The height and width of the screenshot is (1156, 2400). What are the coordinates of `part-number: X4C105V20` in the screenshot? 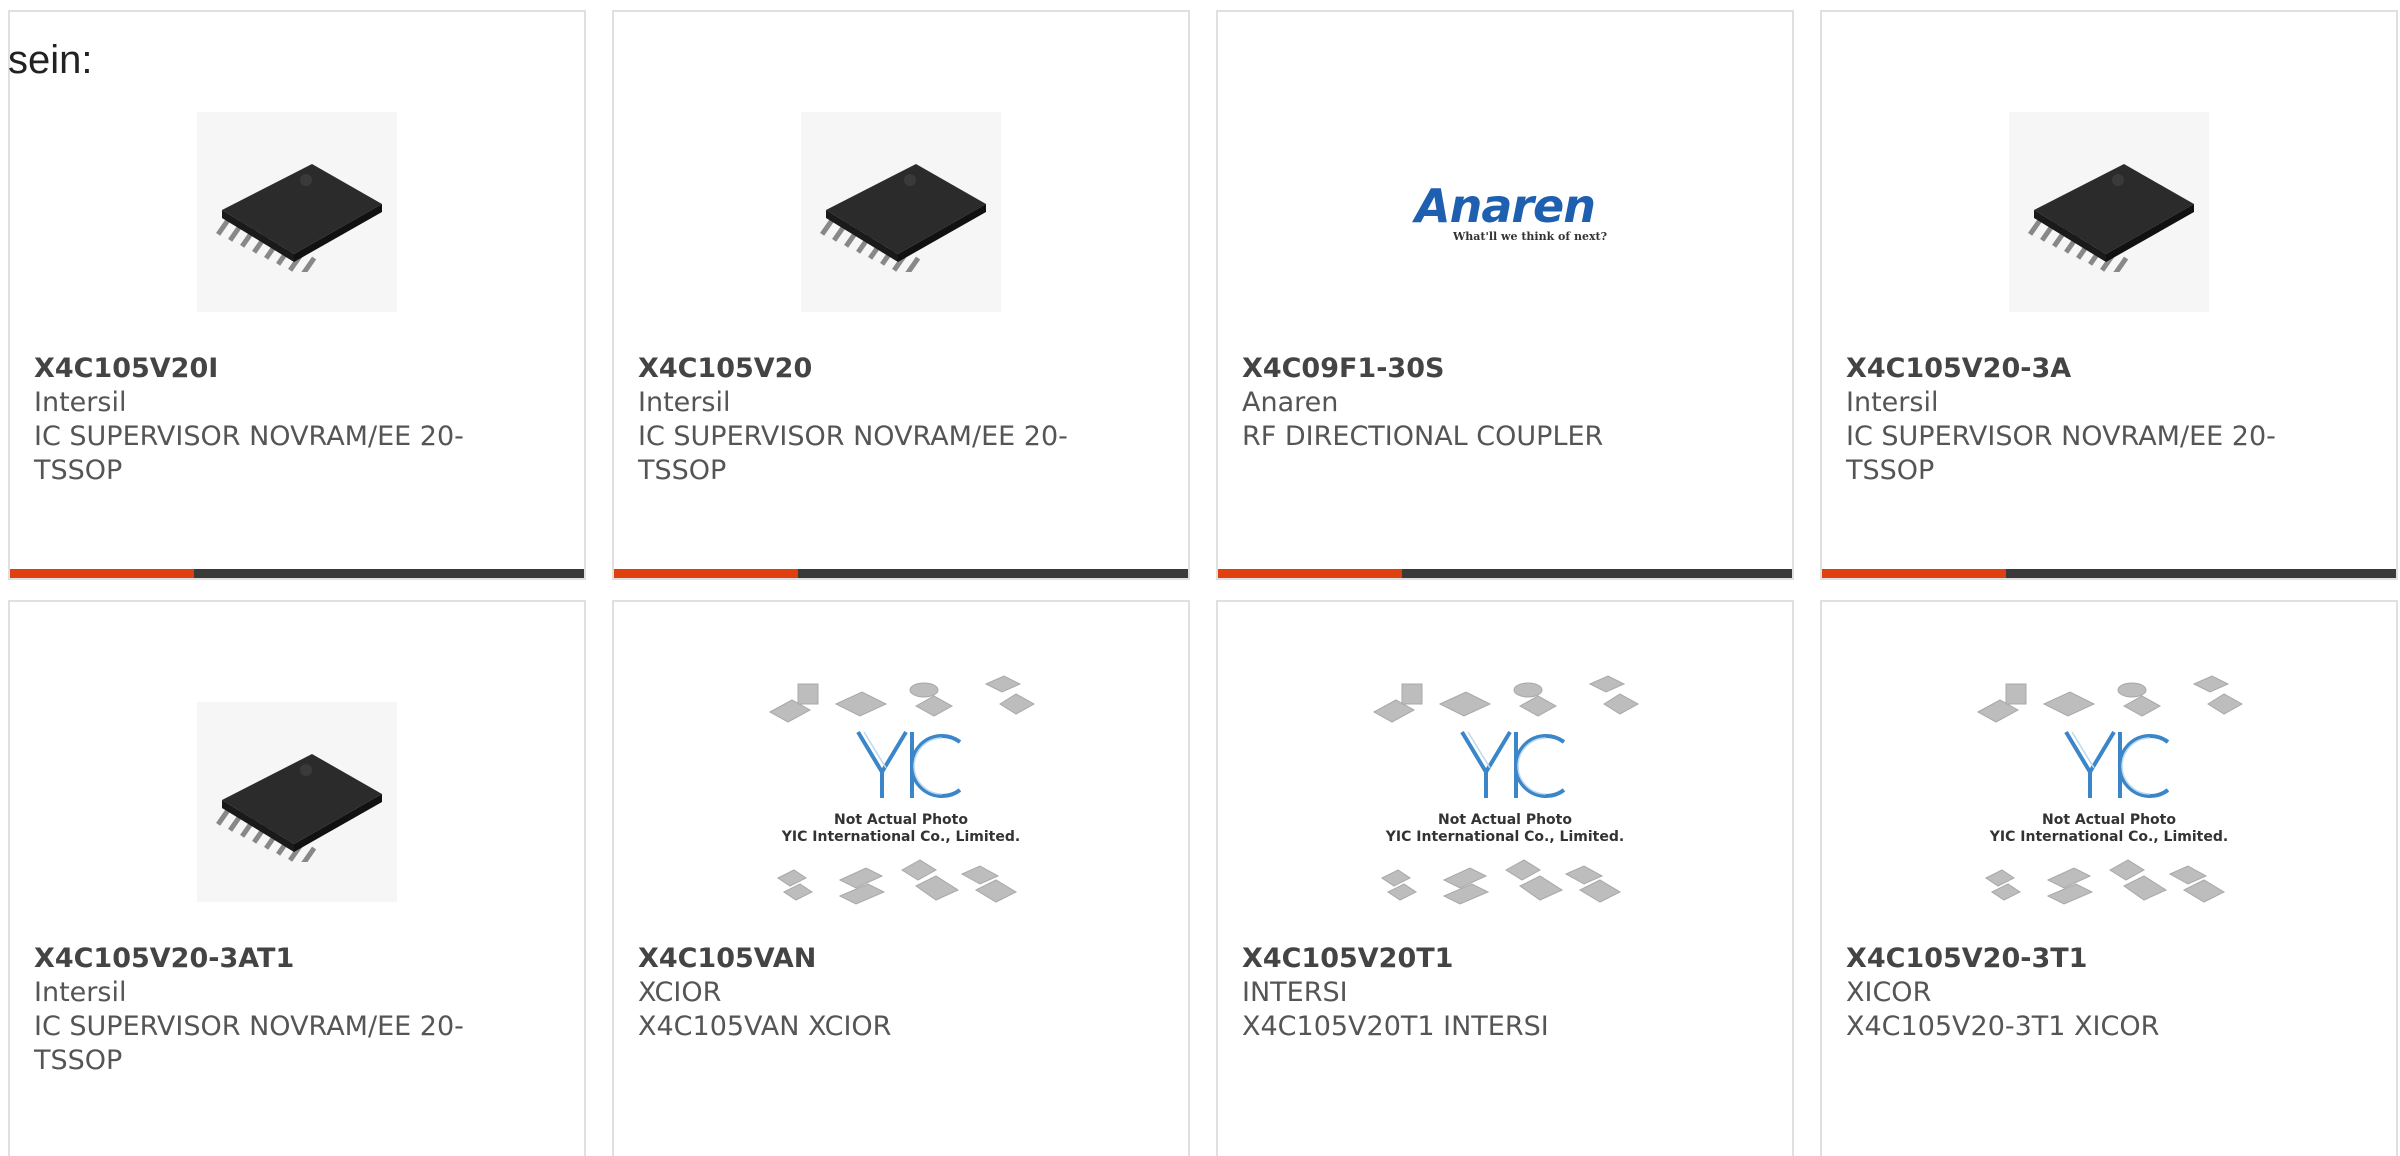 It's located at (901, 369).